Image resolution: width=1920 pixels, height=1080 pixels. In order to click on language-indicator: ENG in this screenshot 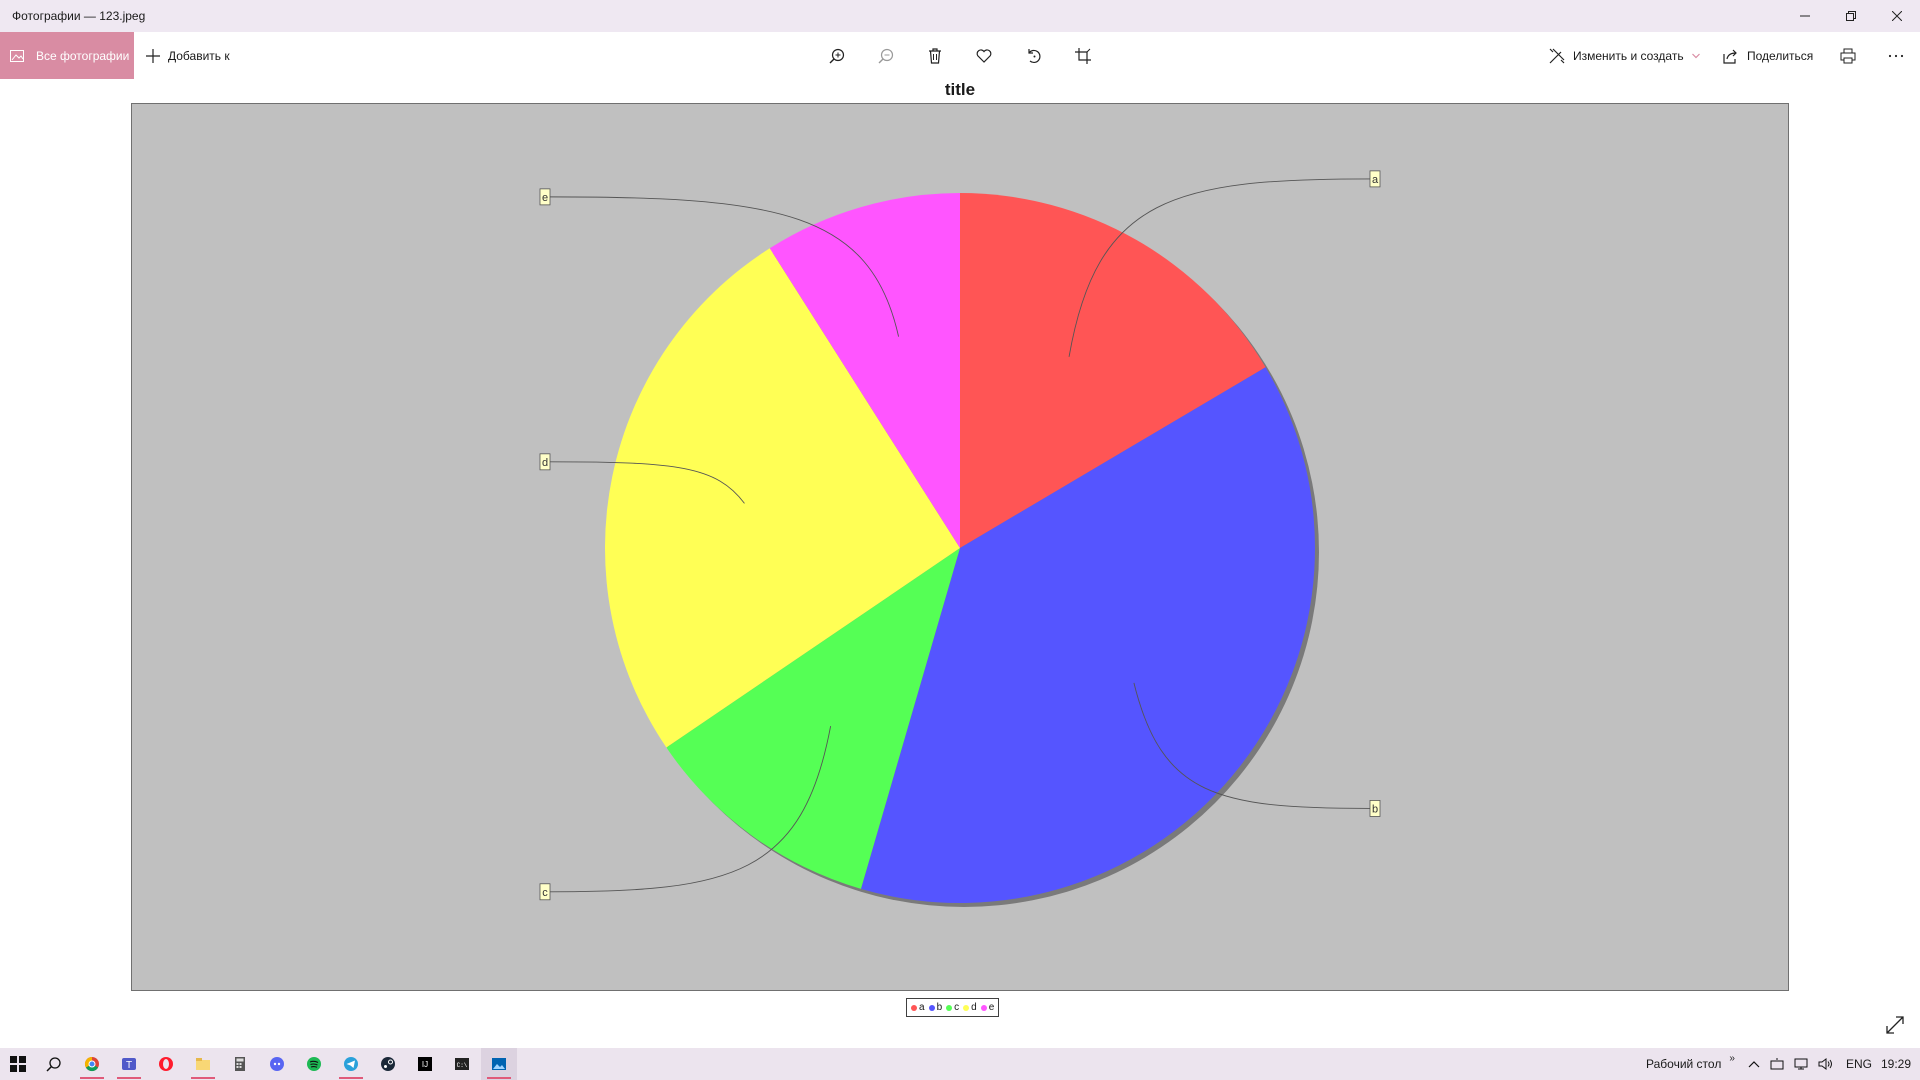, I will do `click(1859, 1064)`.